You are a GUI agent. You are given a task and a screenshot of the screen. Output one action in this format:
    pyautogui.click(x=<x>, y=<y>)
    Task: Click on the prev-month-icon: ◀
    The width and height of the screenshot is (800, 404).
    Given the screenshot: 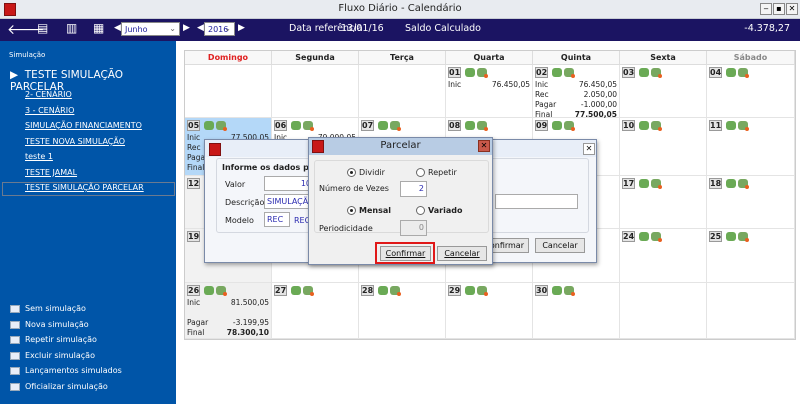 What is the action you would take?
    pyautogui.click(x=117, y=28)
    